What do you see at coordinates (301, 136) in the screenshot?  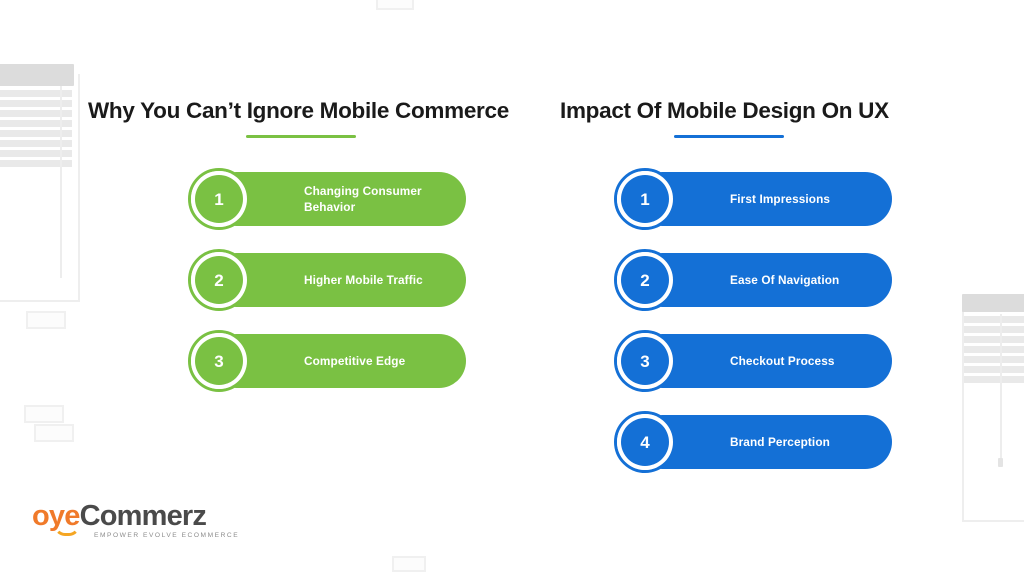 I see `heading-underline-left` at bounding box center [301, 136].